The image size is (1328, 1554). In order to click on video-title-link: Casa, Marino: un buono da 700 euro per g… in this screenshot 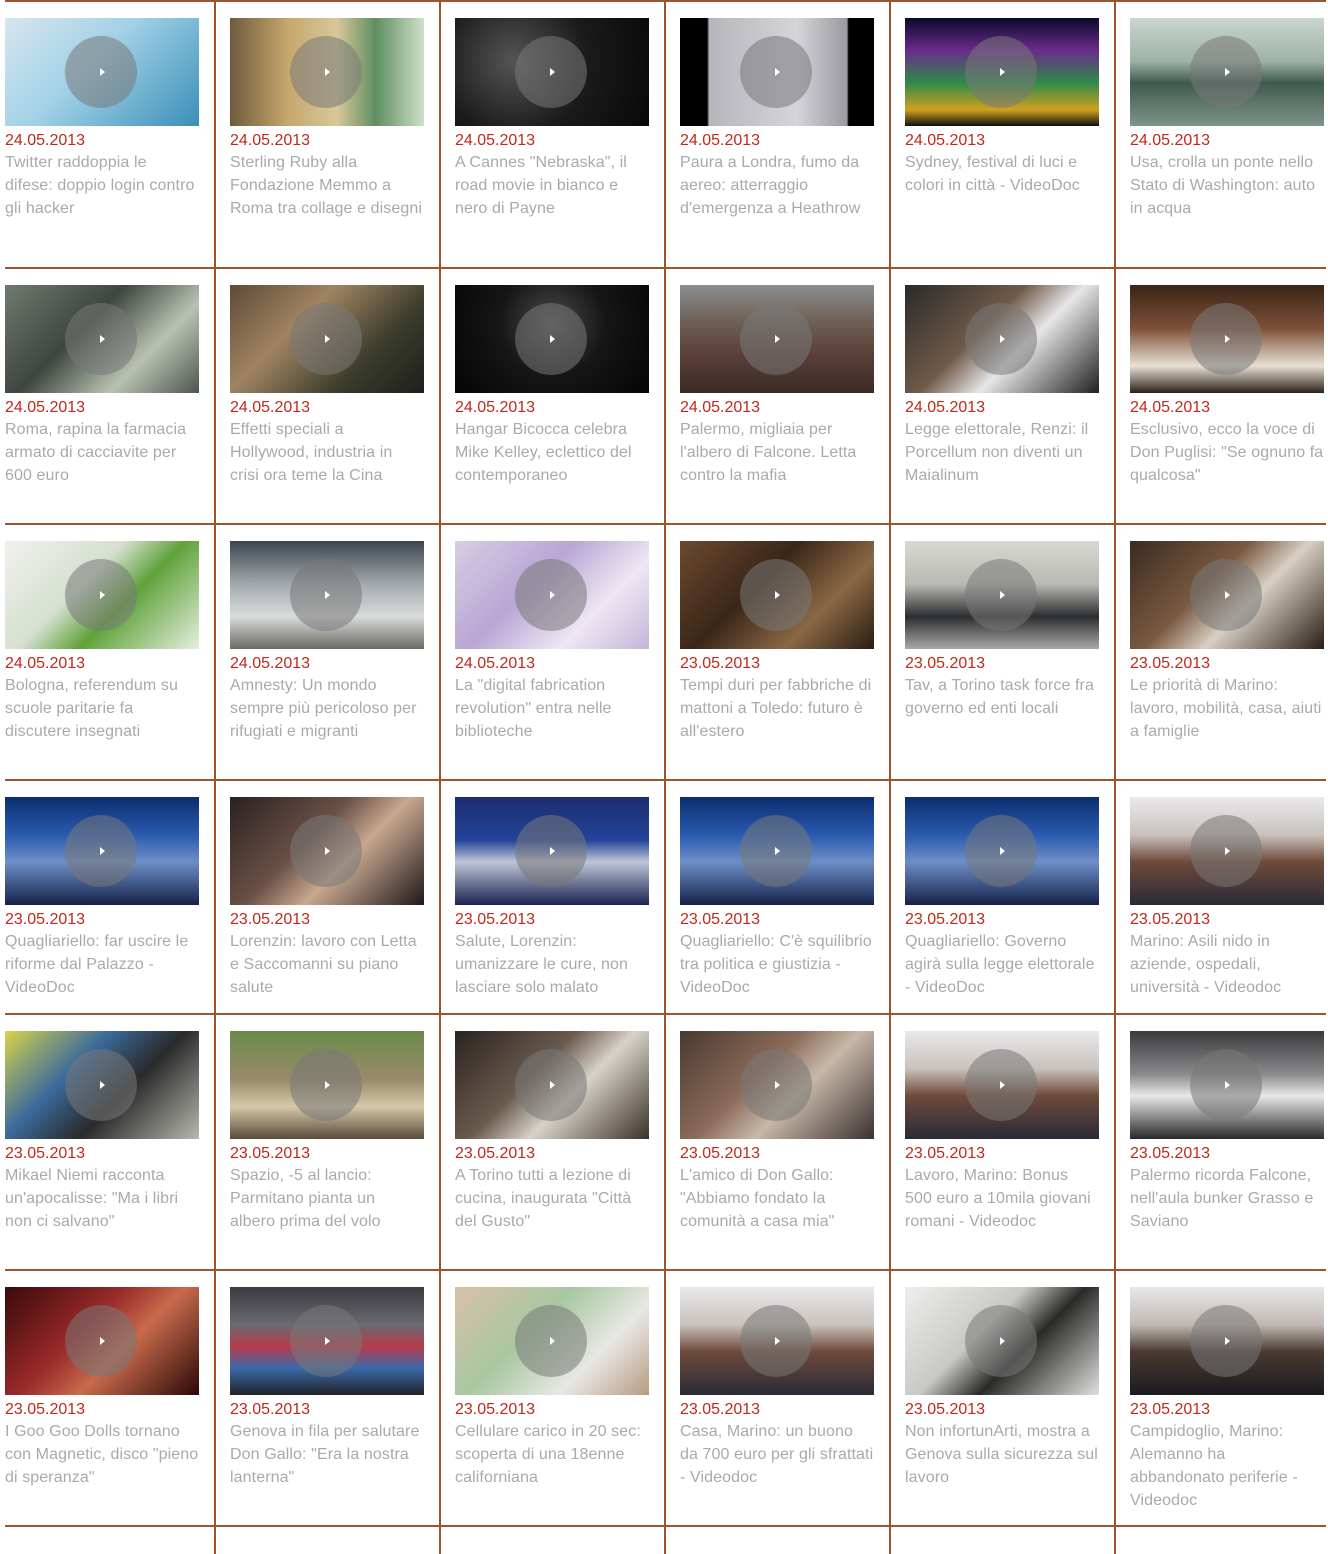, I will do `click(777, 1454)`.